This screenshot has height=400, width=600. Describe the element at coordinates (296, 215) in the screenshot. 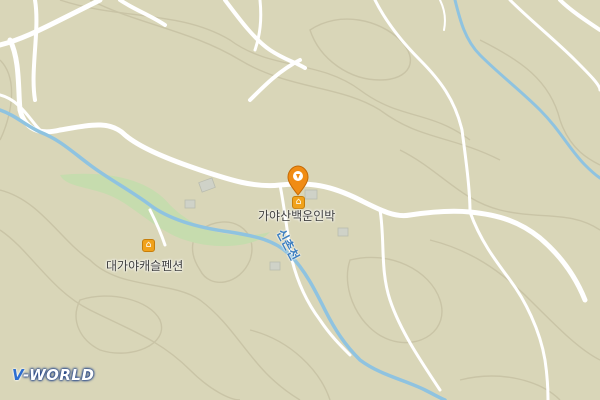

I see `poi-label-gayasan: 가야산백운인박` at that location.